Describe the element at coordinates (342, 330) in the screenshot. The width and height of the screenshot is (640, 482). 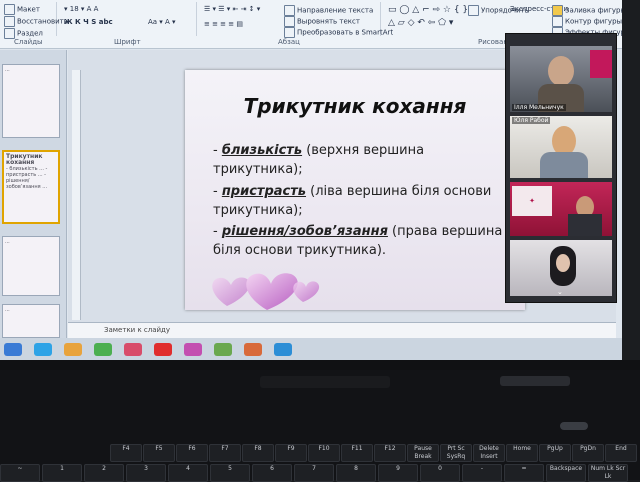
I see `slide-notes: Заметки к слайду` at that location.